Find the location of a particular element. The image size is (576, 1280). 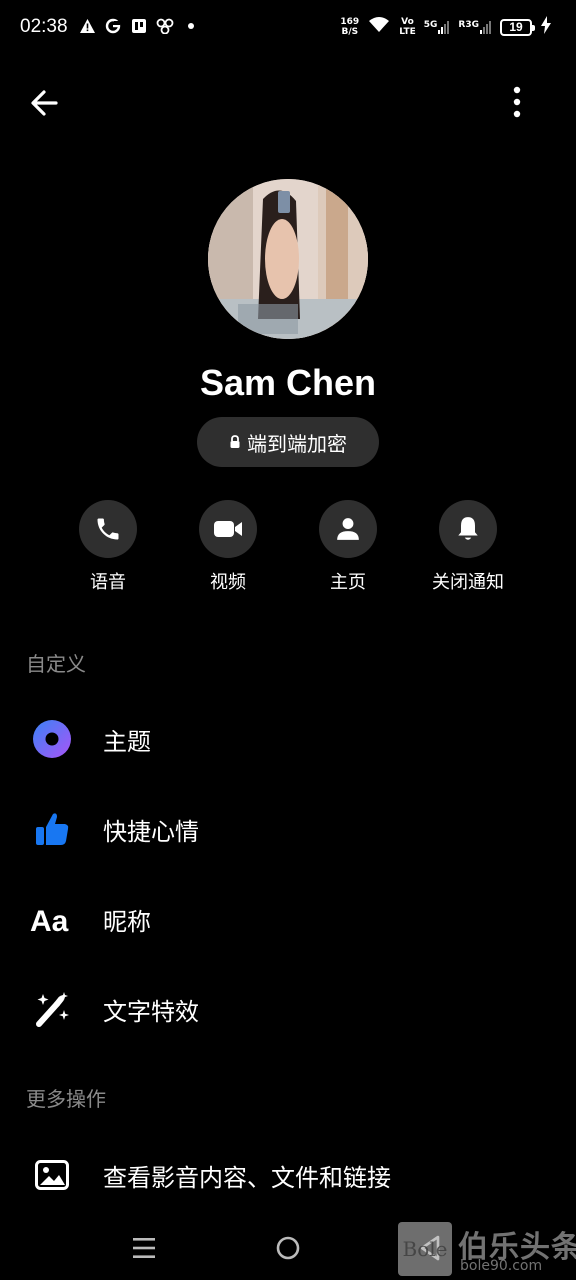

row-quick-reaction: 快捷心情 is located at coordinates (288, 829).